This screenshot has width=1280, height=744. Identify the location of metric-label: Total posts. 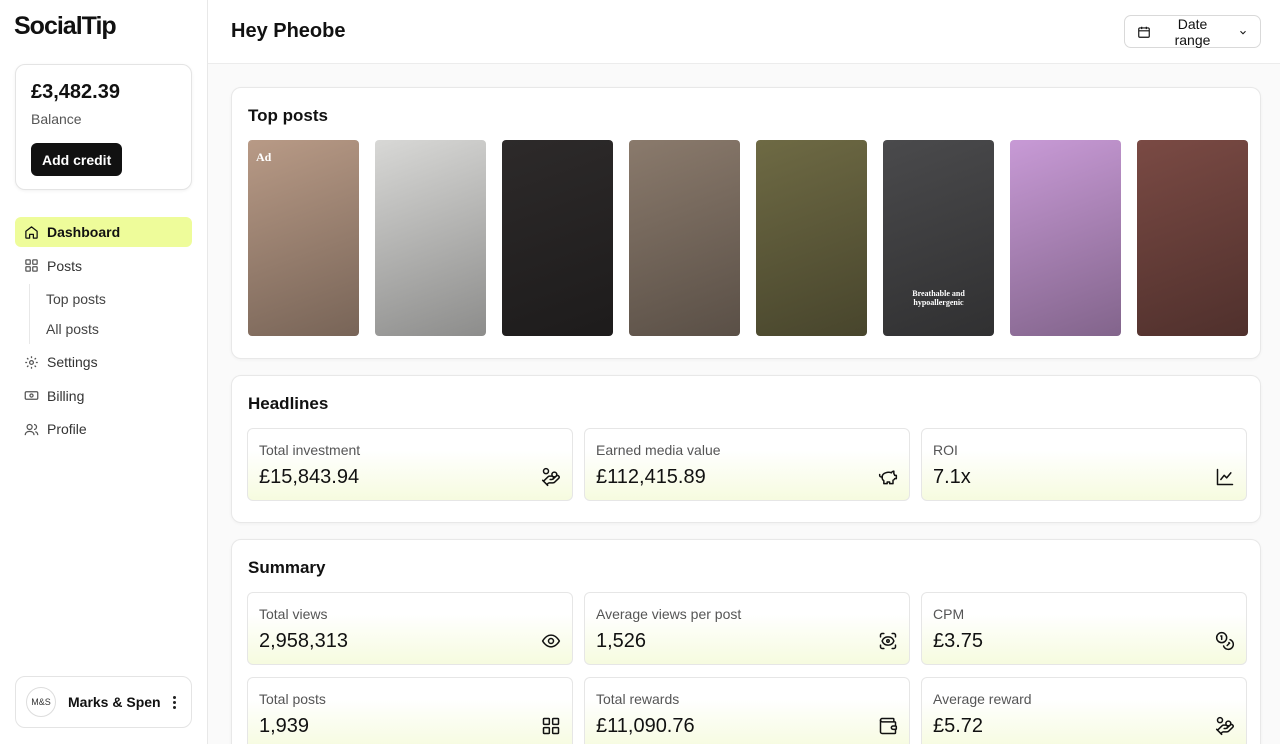
(292, 699).